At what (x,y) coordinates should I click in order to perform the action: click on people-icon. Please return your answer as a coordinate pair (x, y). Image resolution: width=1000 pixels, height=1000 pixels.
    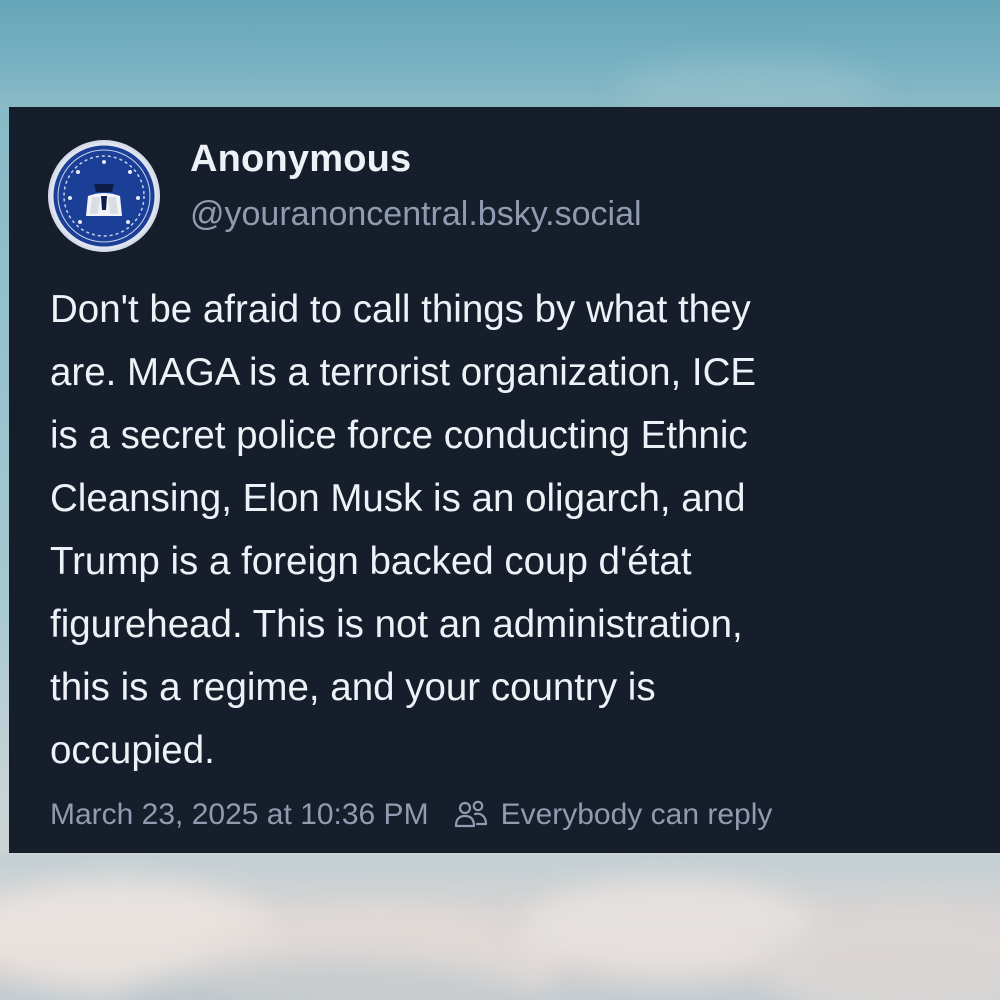
    Looking at the image, I should click on (471, 815).